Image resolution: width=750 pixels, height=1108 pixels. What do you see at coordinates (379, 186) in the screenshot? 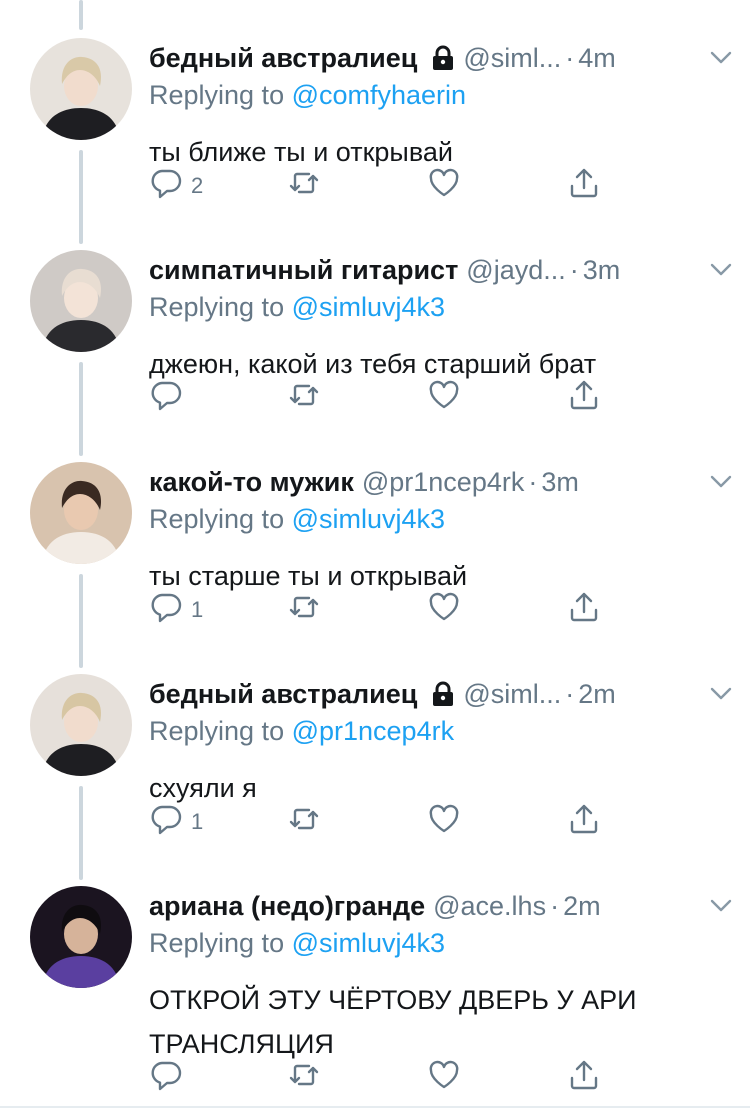
I see `action-bar: 2` at bounding box center [379, 186].